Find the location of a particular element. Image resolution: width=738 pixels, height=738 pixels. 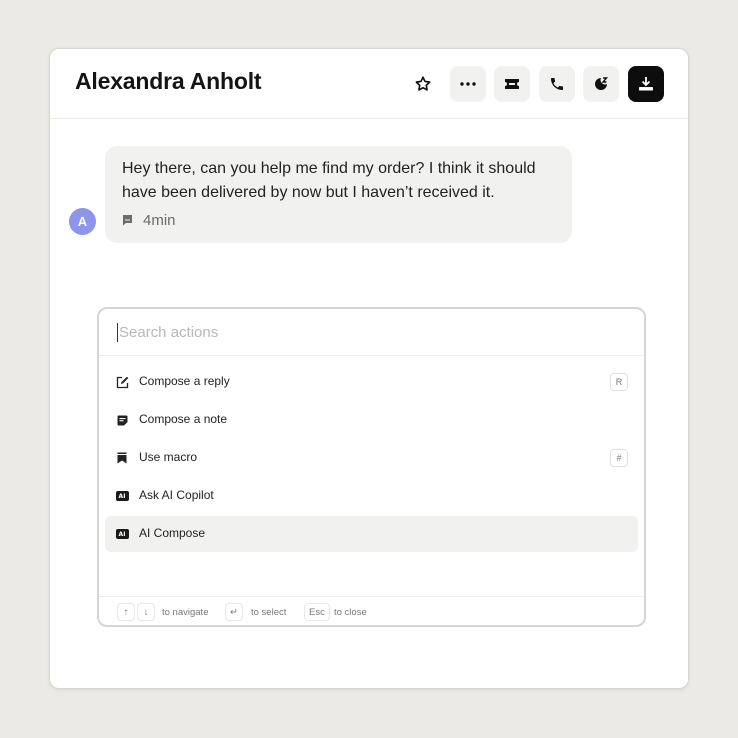

close-hint: to close is located at coordinates (350, 612).